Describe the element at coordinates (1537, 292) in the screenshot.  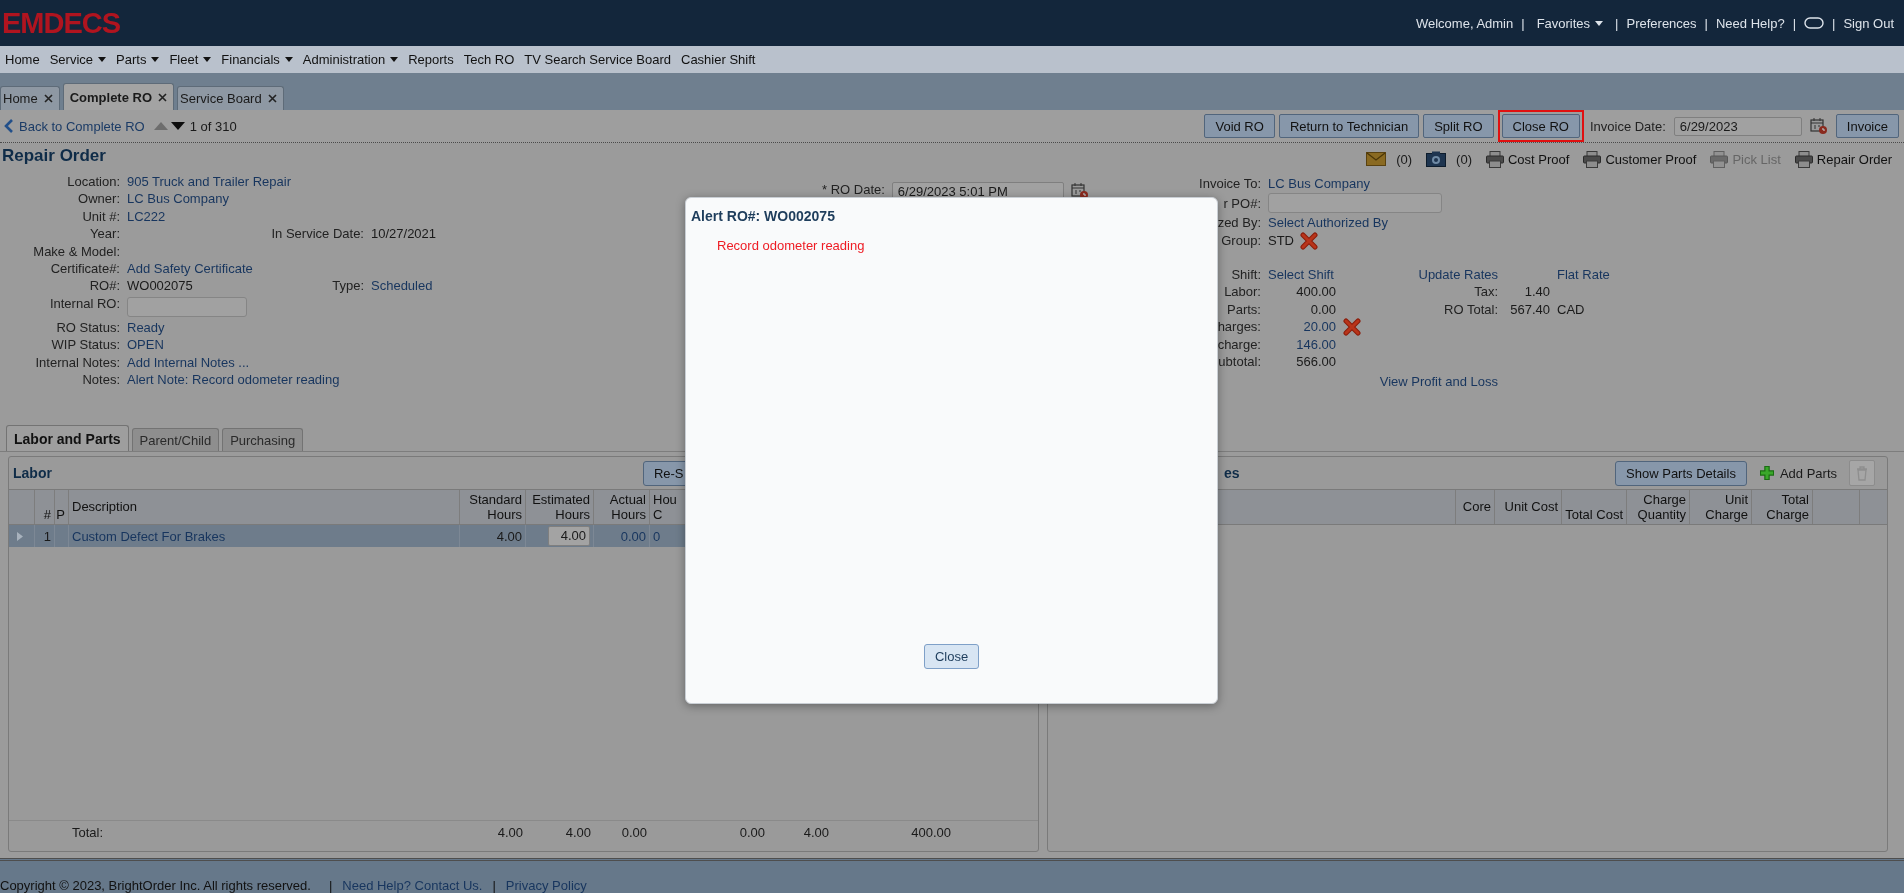
I see `amount: 1.40` at that location.